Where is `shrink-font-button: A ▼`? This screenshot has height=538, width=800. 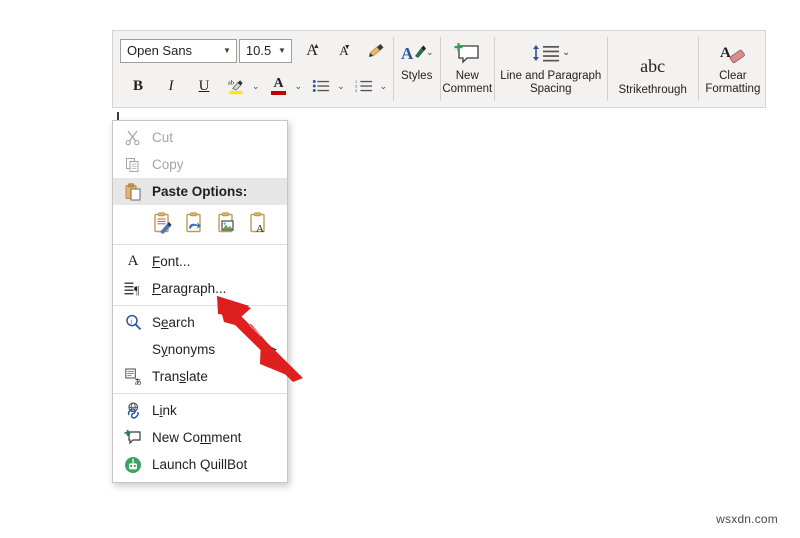 shrink-font-button: A ▼ is located at coordinates (344, 51).